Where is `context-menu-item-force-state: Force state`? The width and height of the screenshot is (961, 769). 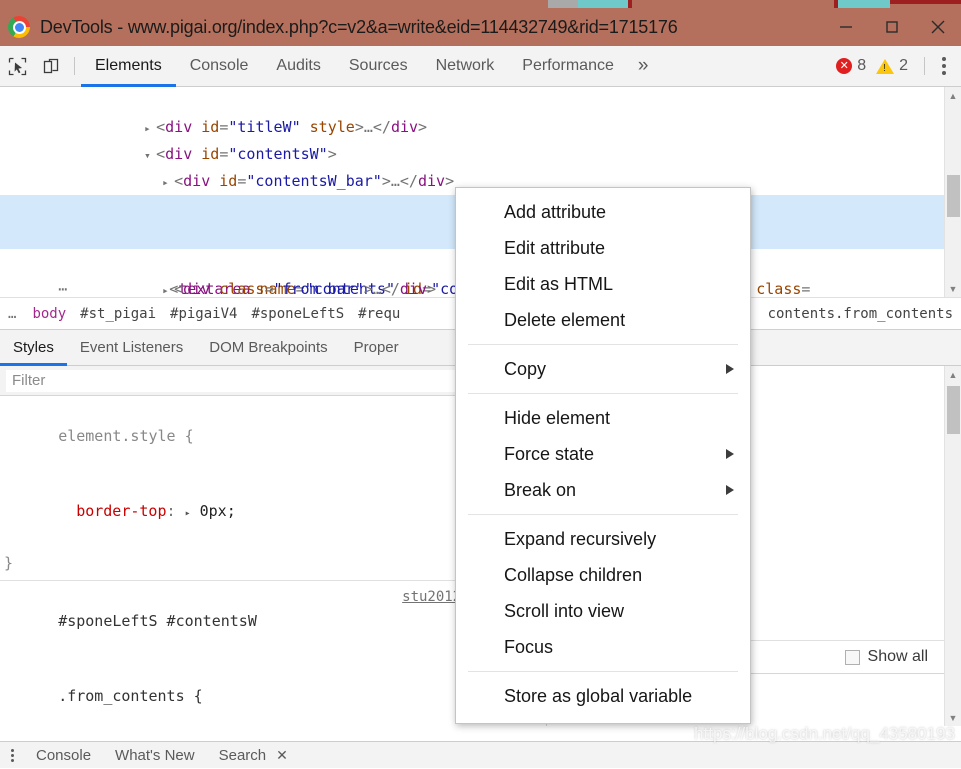 context-menu-item-force-state: Force state is located at coordinates (603, 454).